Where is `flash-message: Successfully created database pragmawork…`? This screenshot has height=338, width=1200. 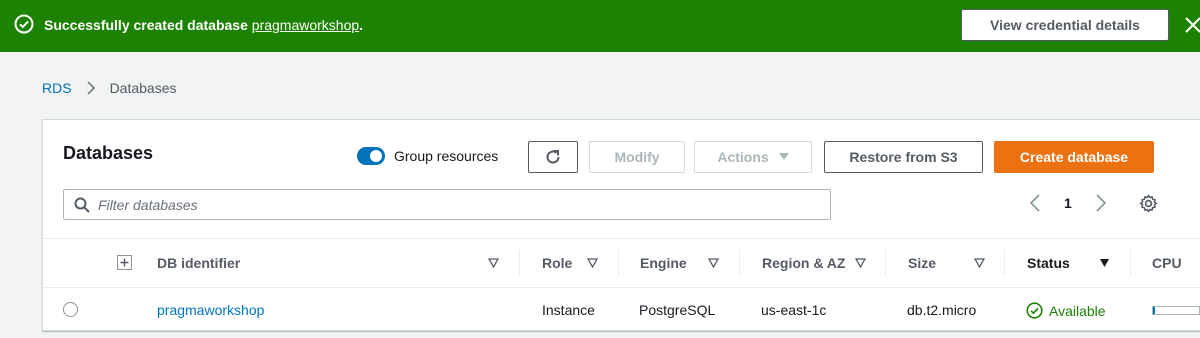 flash-message: Successfully created database pragmawork… is located at coordinates (203, 25).